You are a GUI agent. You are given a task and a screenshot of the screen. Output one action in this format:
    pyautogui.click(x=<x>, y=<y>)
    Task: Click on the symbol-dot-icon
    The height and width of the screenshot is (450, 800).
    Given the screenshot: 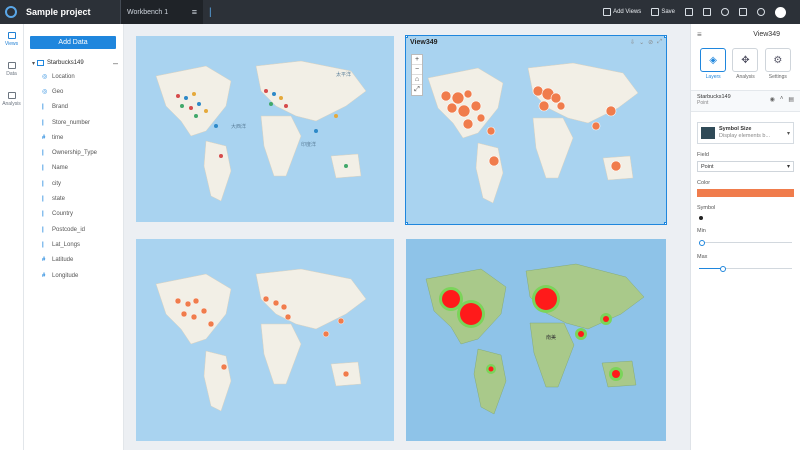 What is the action you would take?
    pyautogui.click(x=701, y=218)
    